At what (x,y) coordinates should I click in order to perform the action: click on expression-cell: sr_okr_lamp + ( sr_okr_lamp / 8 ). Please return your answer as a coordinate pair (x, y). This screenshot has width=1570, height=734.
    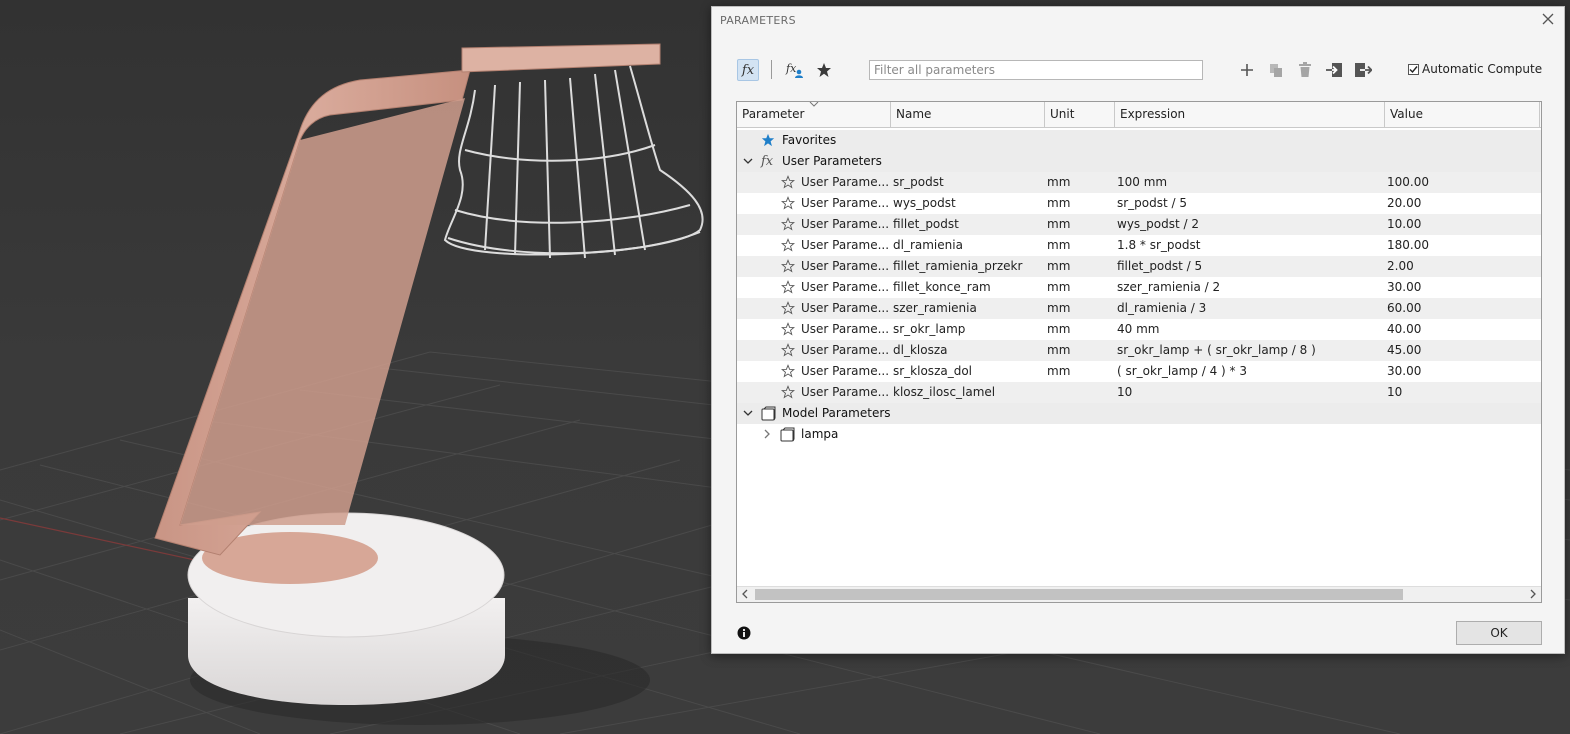
    Looking at the image, I should click on (1249, 350).